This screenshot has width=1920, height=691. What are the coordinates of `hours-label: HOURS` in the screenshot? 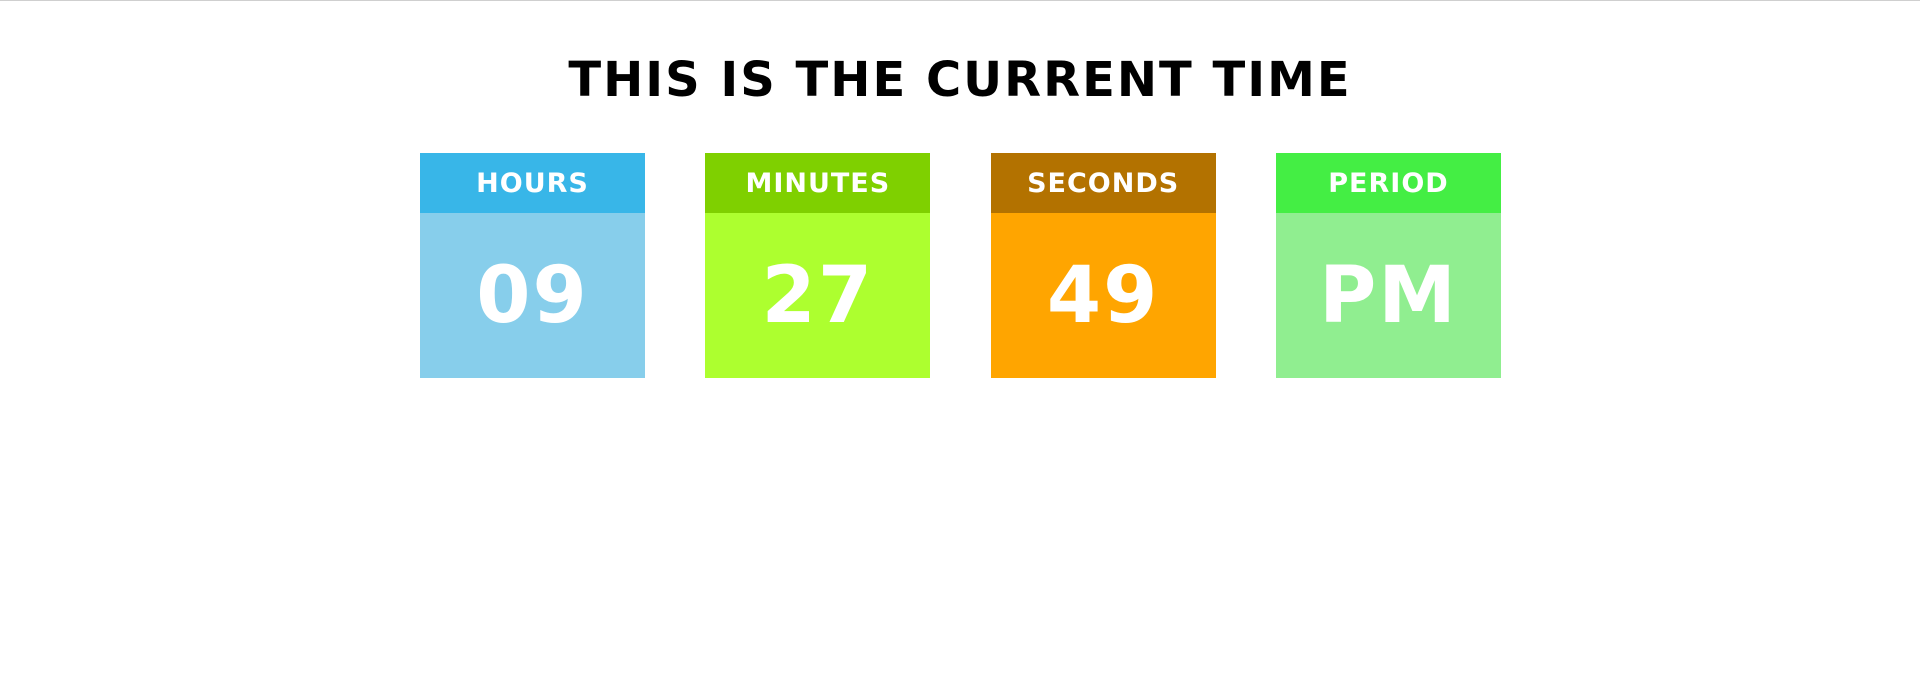 It's located at (532, 183).